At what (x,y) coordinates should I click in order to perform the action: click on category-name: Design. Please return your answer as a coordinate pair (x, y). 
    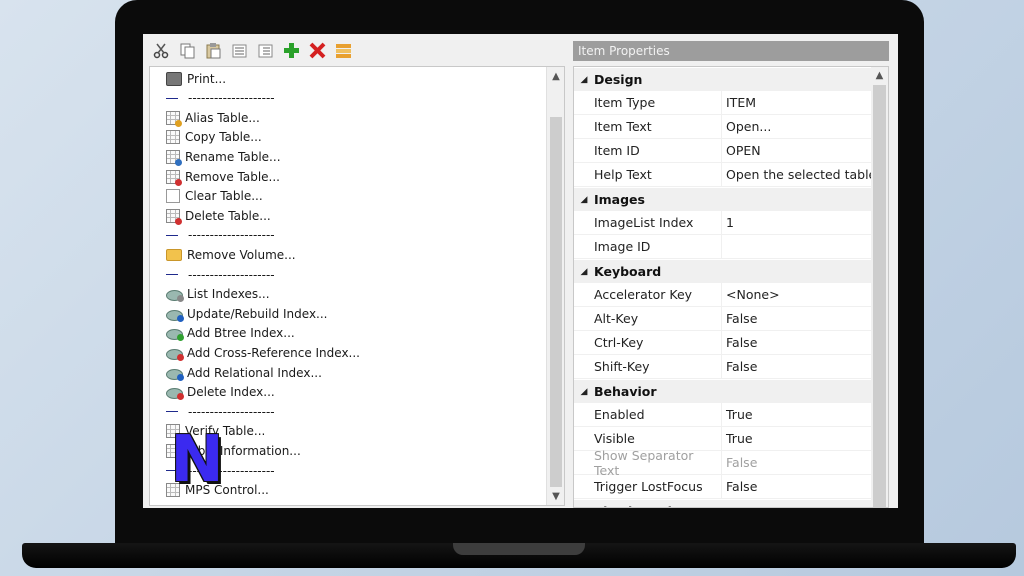
    Looking at the image, I should click on (618, 79).